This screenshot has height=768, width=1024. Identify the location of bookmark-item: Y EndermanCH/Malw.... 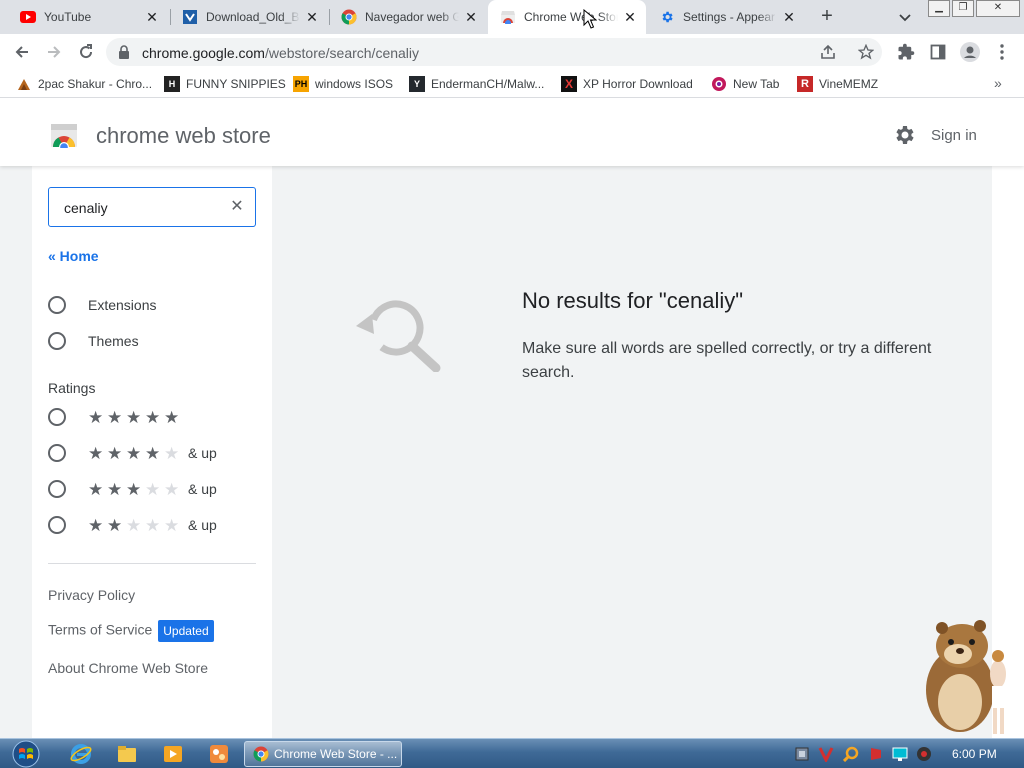
(476, 84).